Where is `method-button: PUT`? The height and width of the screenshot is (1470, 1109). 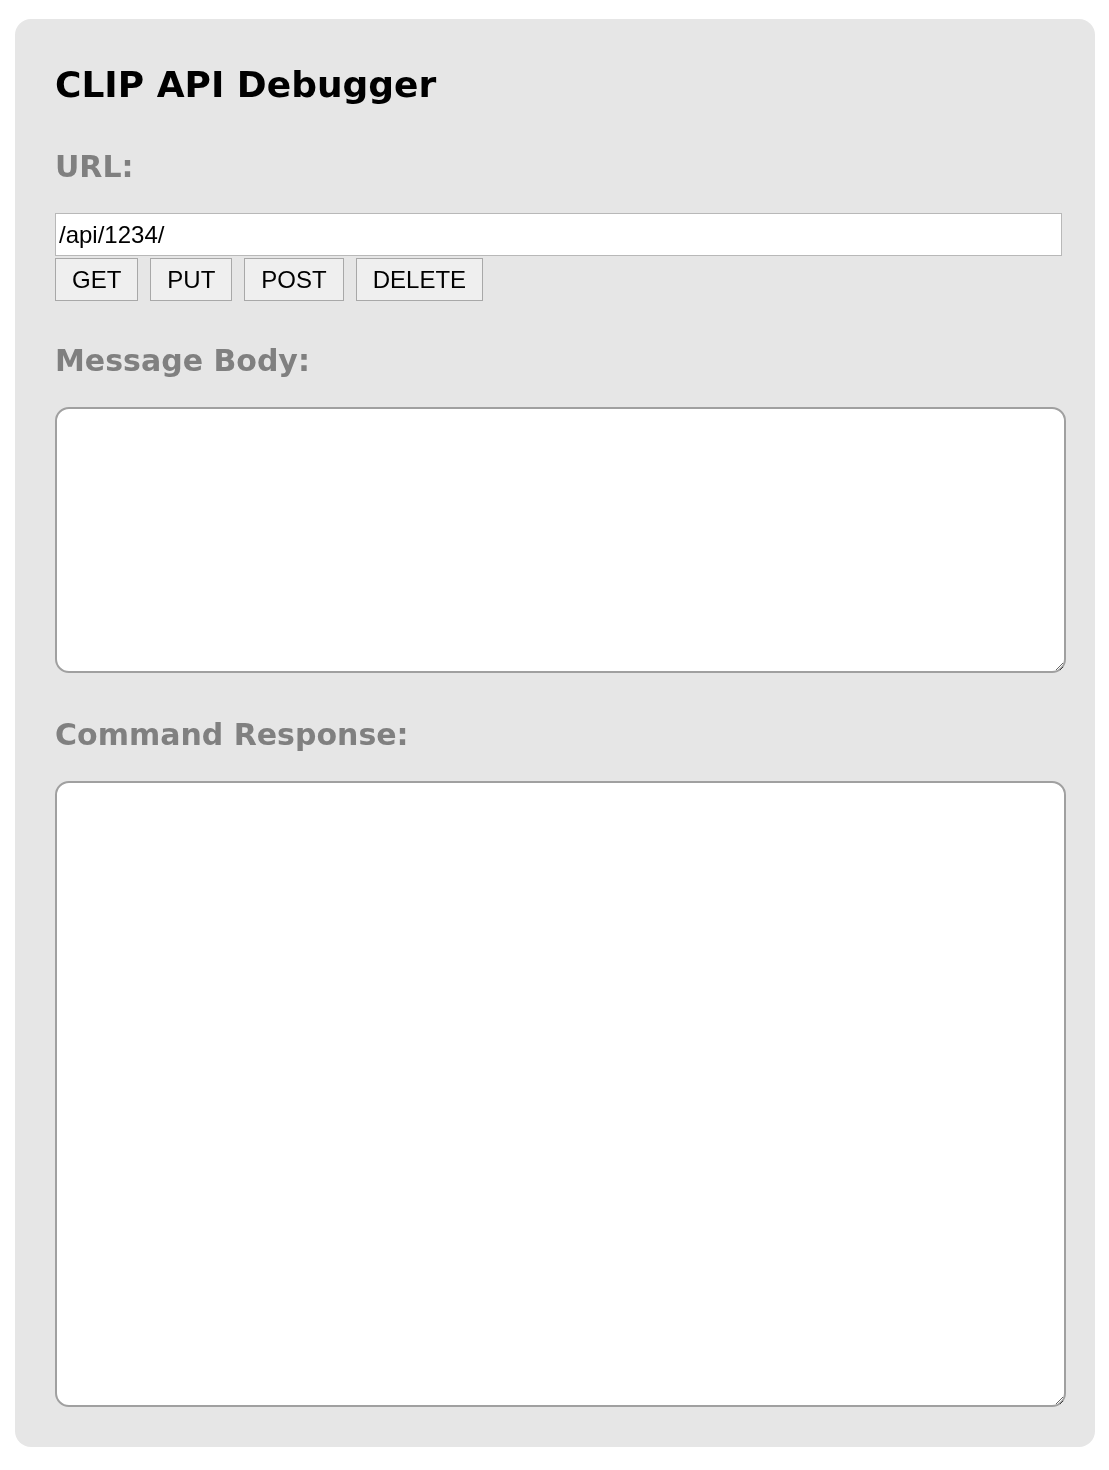 method-button: PUT is located at coordinates (191, 279).